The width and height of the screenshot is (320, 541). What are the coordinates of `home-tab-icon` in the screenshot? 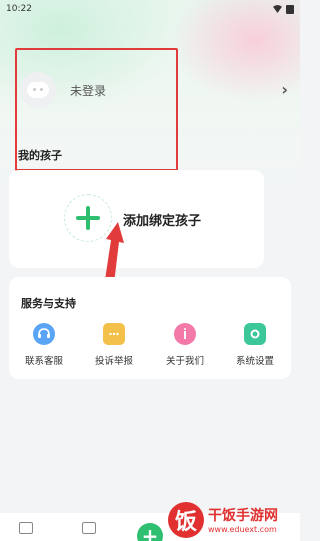 It's located at (26, 528).